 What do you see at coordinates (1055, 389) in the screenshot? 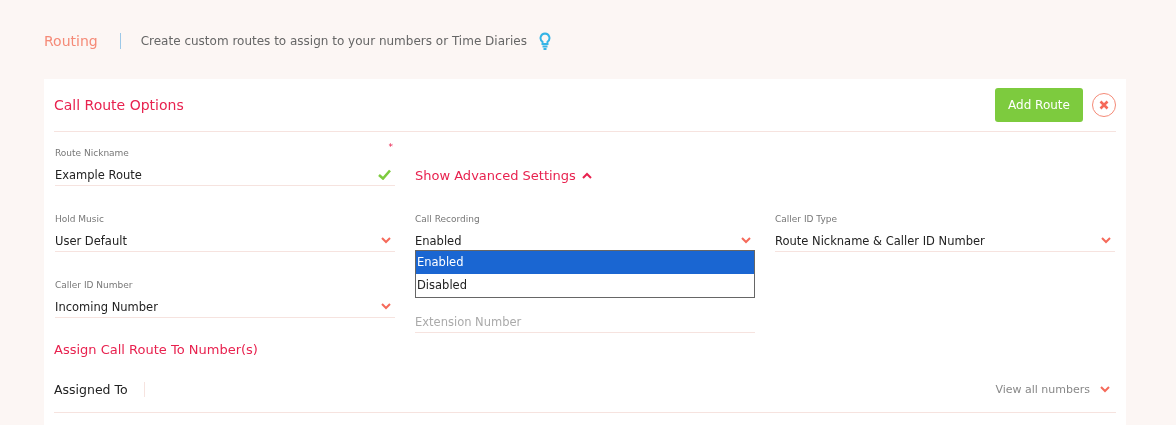
I see `view-all-link: View all numbers` at bounding box center [1055, 389].